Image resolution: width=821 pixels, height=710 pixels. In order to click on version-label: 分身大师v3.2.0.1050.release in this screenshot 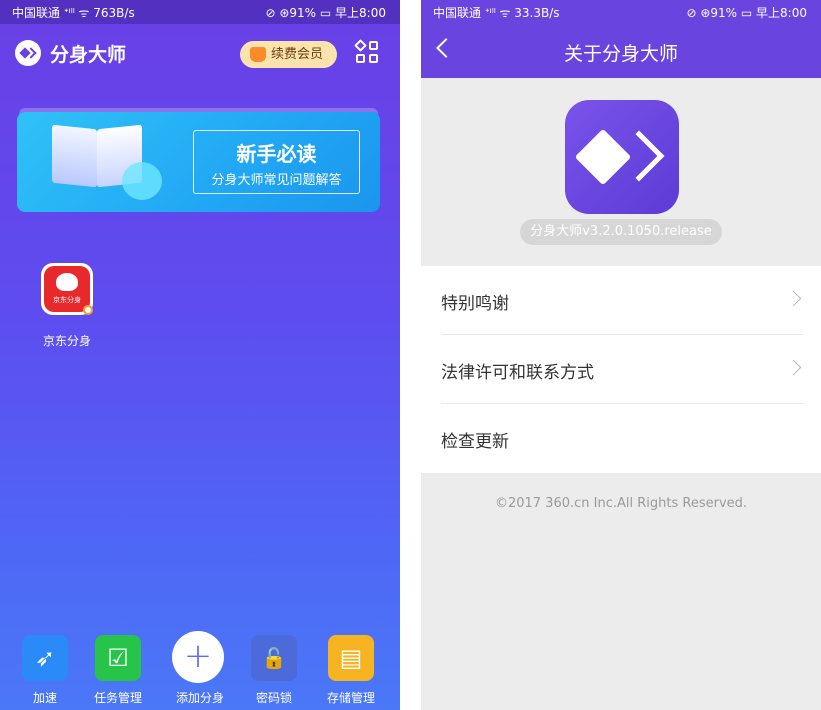, I will do `click(621, 232)`.